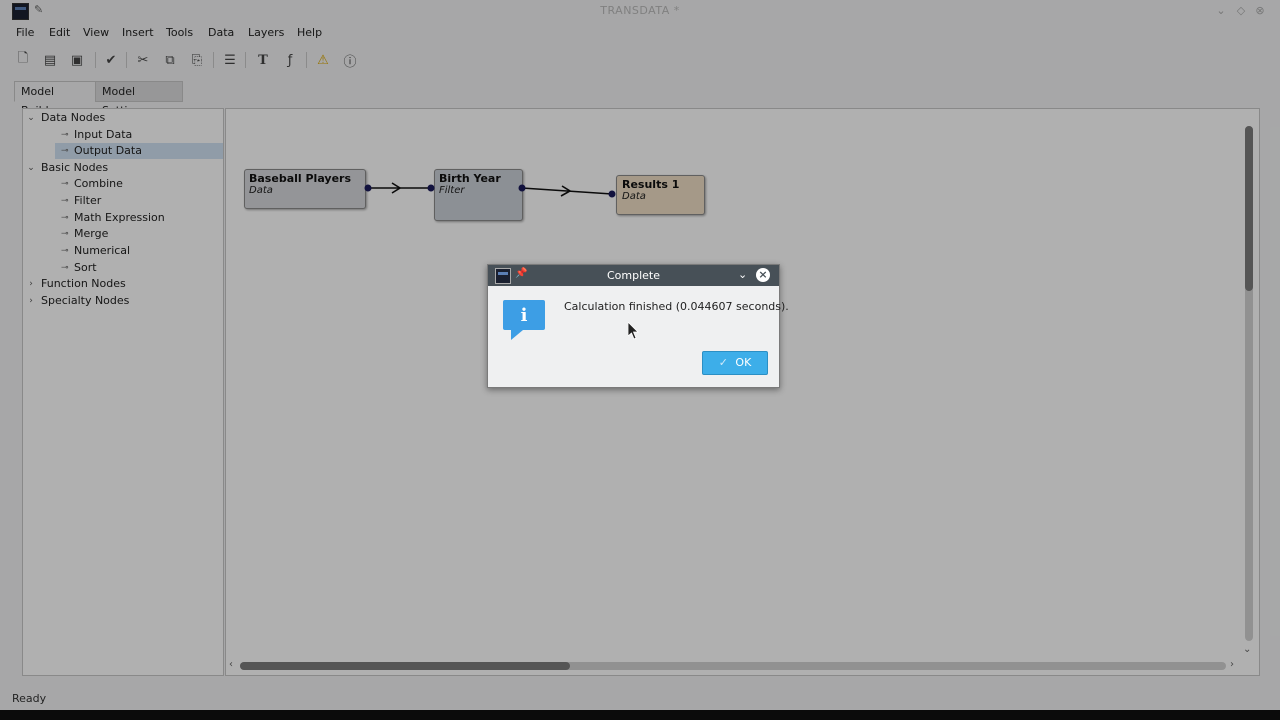  Describe the element at coordinates (29, 698) in the screenshot. I see `status-bar-text: Ready` at that location.